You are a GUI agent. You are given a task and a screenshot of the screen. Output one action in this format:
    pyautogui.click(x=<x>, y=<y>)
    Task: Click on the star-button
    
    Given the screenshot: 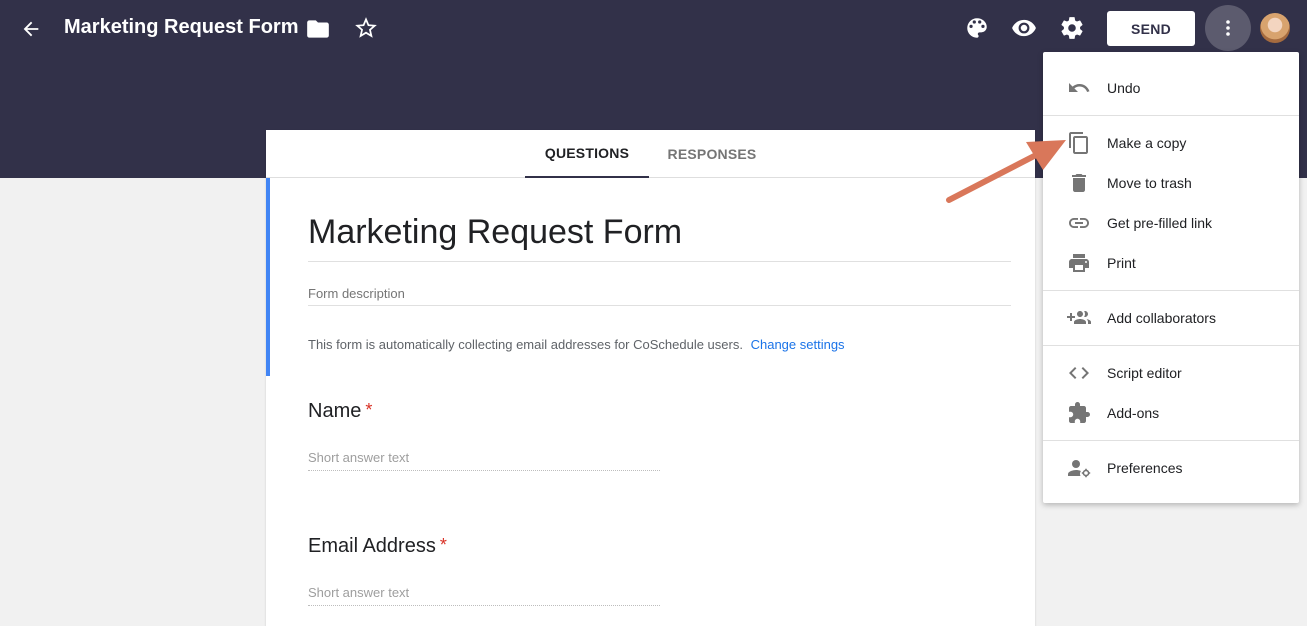 What is the action you would take?
    pyautogui.click(x=366, y=28)
    